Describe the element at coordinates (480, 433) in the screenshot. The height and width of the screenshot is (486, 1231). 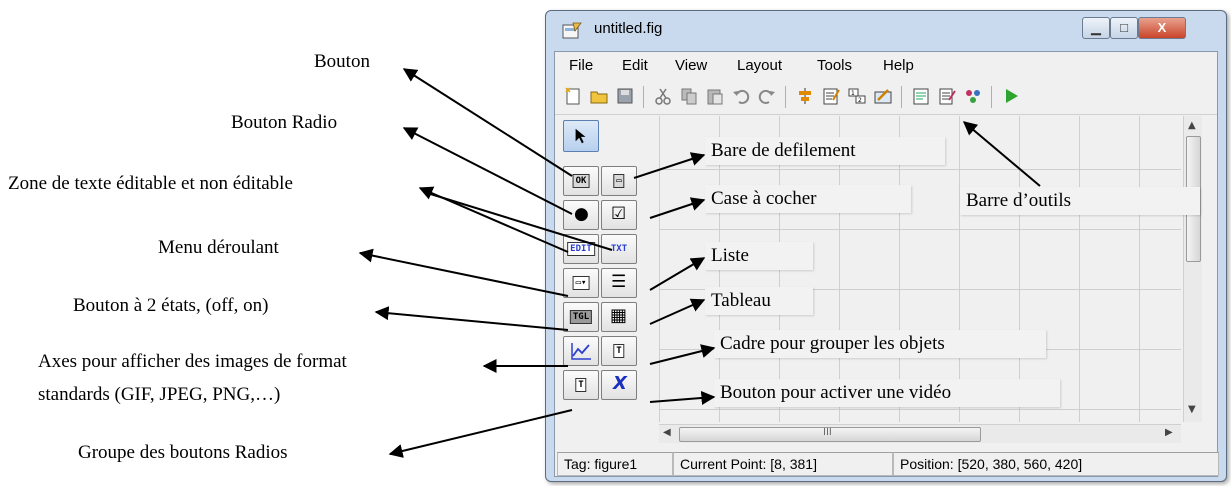
I see `arrow-groupe-radios` at that location.